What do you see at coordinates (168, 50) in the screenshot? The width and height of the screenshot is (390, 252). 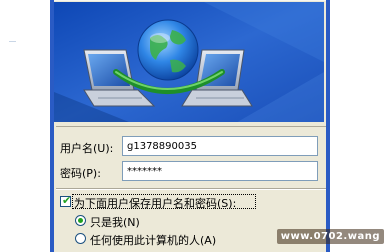 I see `globe-icon` at bounding box center [168, 50].